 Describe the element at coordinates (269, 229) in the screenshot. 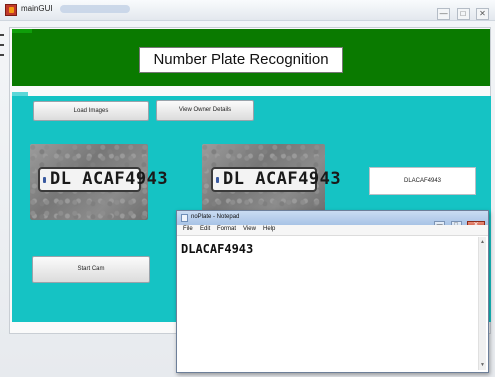

I see `menu-help: Help` at that location.